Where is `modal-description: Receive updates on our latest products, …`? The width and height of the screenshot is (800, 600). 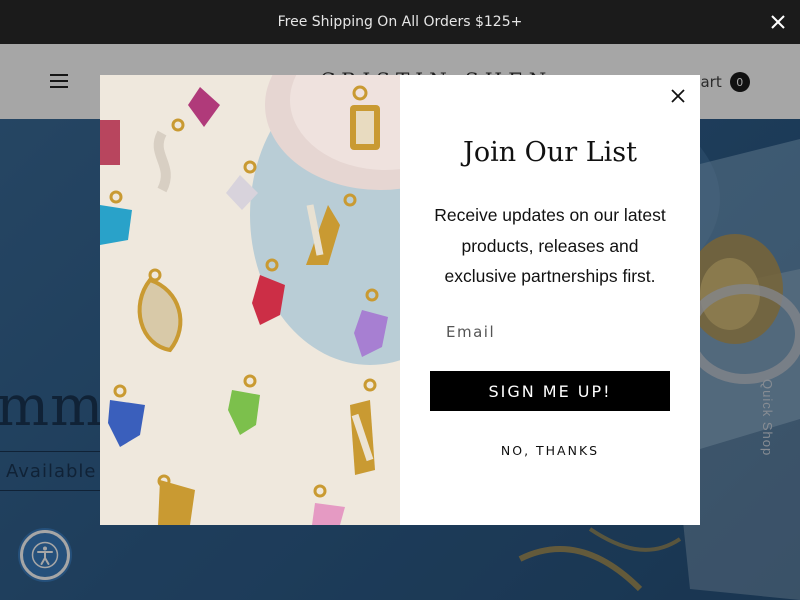 modal-description: Receive updates on our latest products, … is located at coordinates (550, 245).